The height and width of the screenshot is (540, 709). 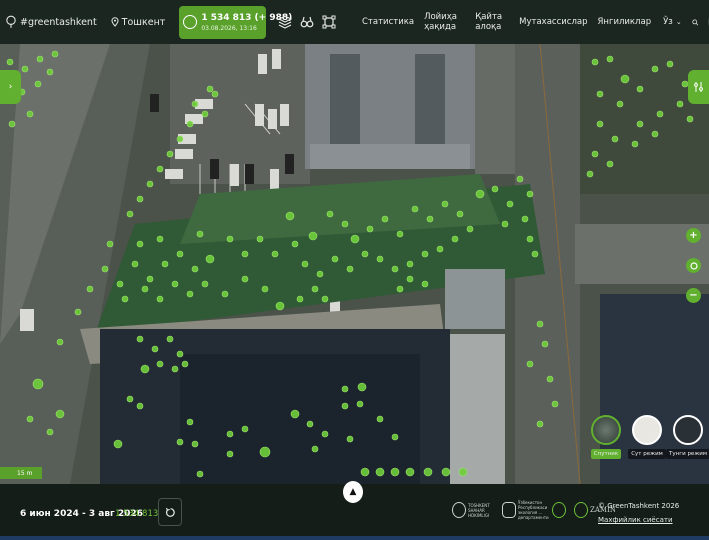 What do you see at coordinates (25, 473) in the screenshot?
I see `scale-label: 15 m` at bounding box center [25, 473].